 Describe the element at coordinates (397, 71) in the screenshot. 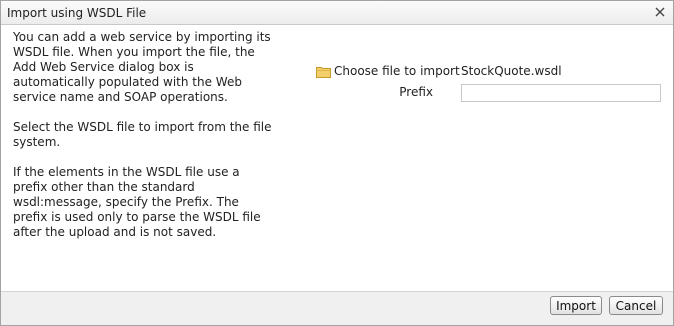

I see `choose-file-label: Choose file to import` at that location.